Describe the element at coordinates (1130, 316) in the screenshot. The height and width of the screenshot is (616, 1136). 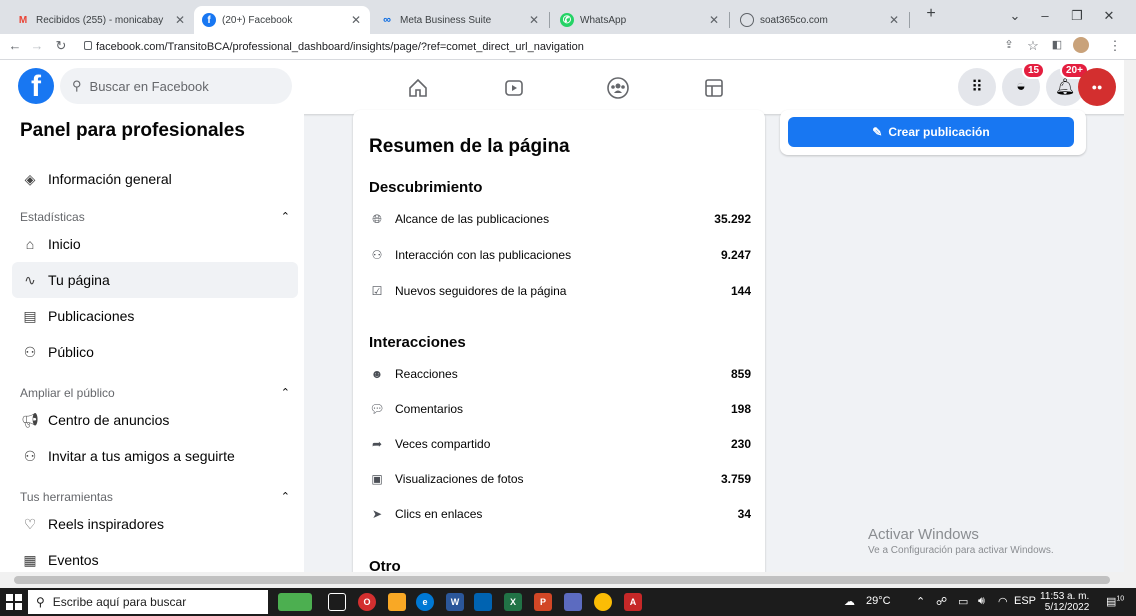
I see `vertical-scrollbar` at that location.